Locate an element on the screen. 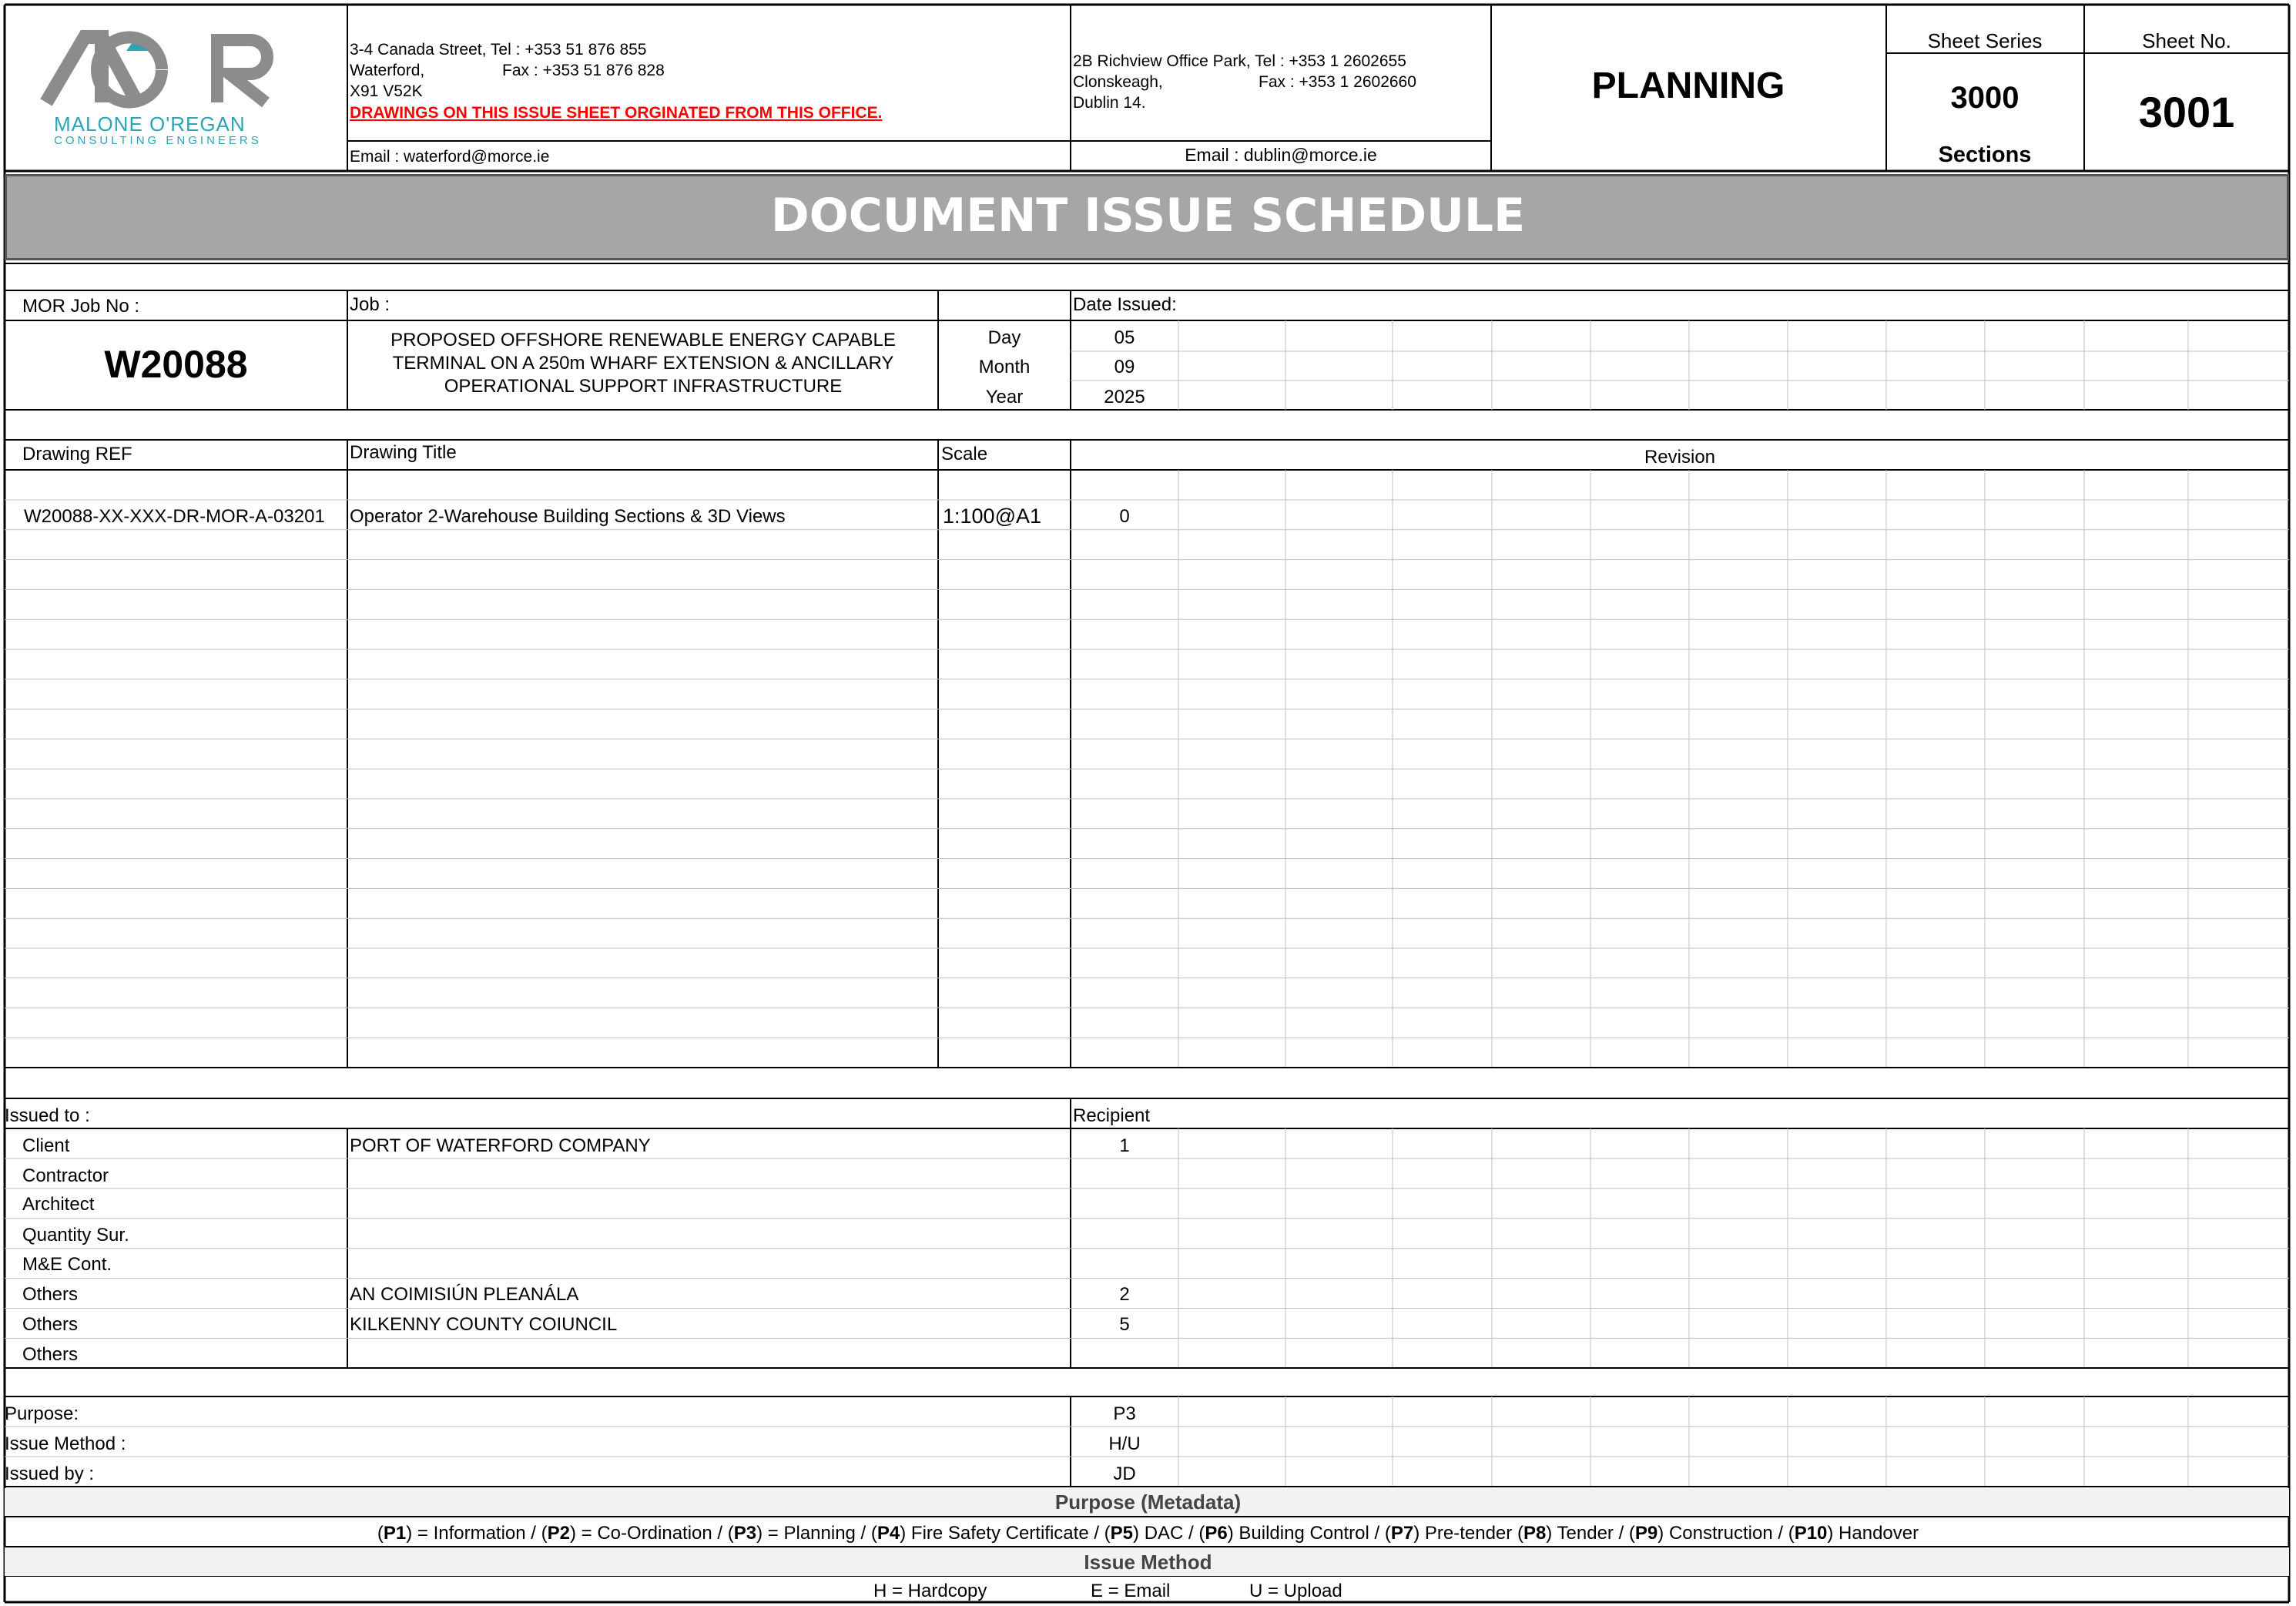 This screenshot has width=2296, height=1606. sheet-series-name: Sections is located at coordinates (1985, 154).